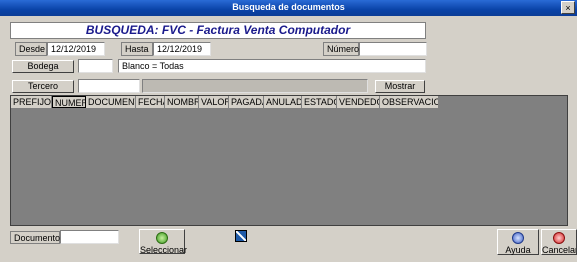  I want to click on tercero-field, so click(109, 86).